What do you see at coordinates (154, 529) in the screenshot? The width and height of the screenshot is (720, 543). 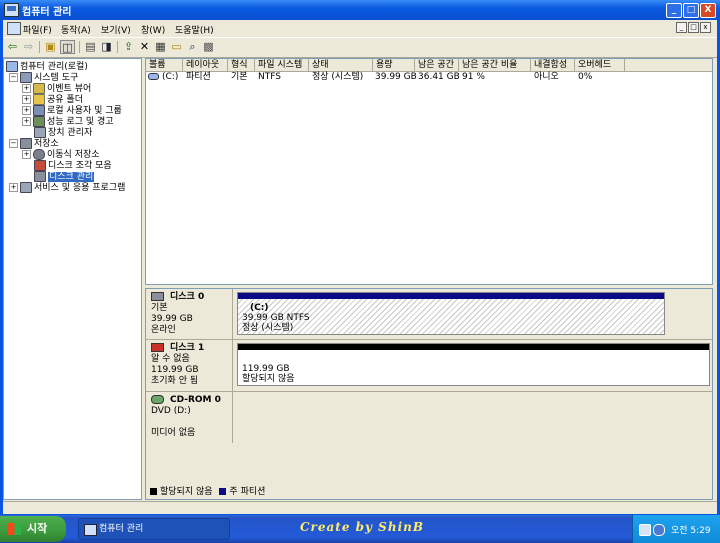 I see `taskbar-button-computer-management: 컴퓨터 관리` at bounding box center [154, 529].